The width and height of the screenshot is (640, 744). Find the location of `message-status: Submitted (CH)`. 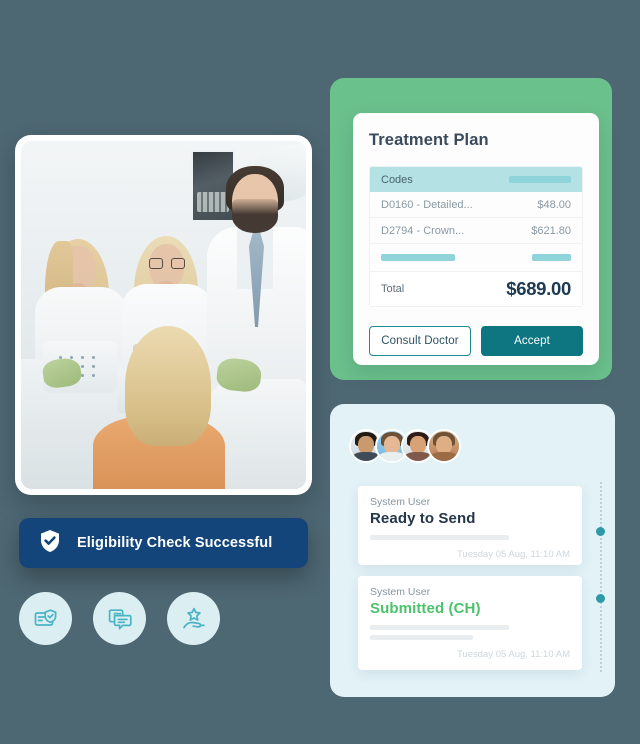

message-status: Submitted (CH) is located at coordinates (425, 608).